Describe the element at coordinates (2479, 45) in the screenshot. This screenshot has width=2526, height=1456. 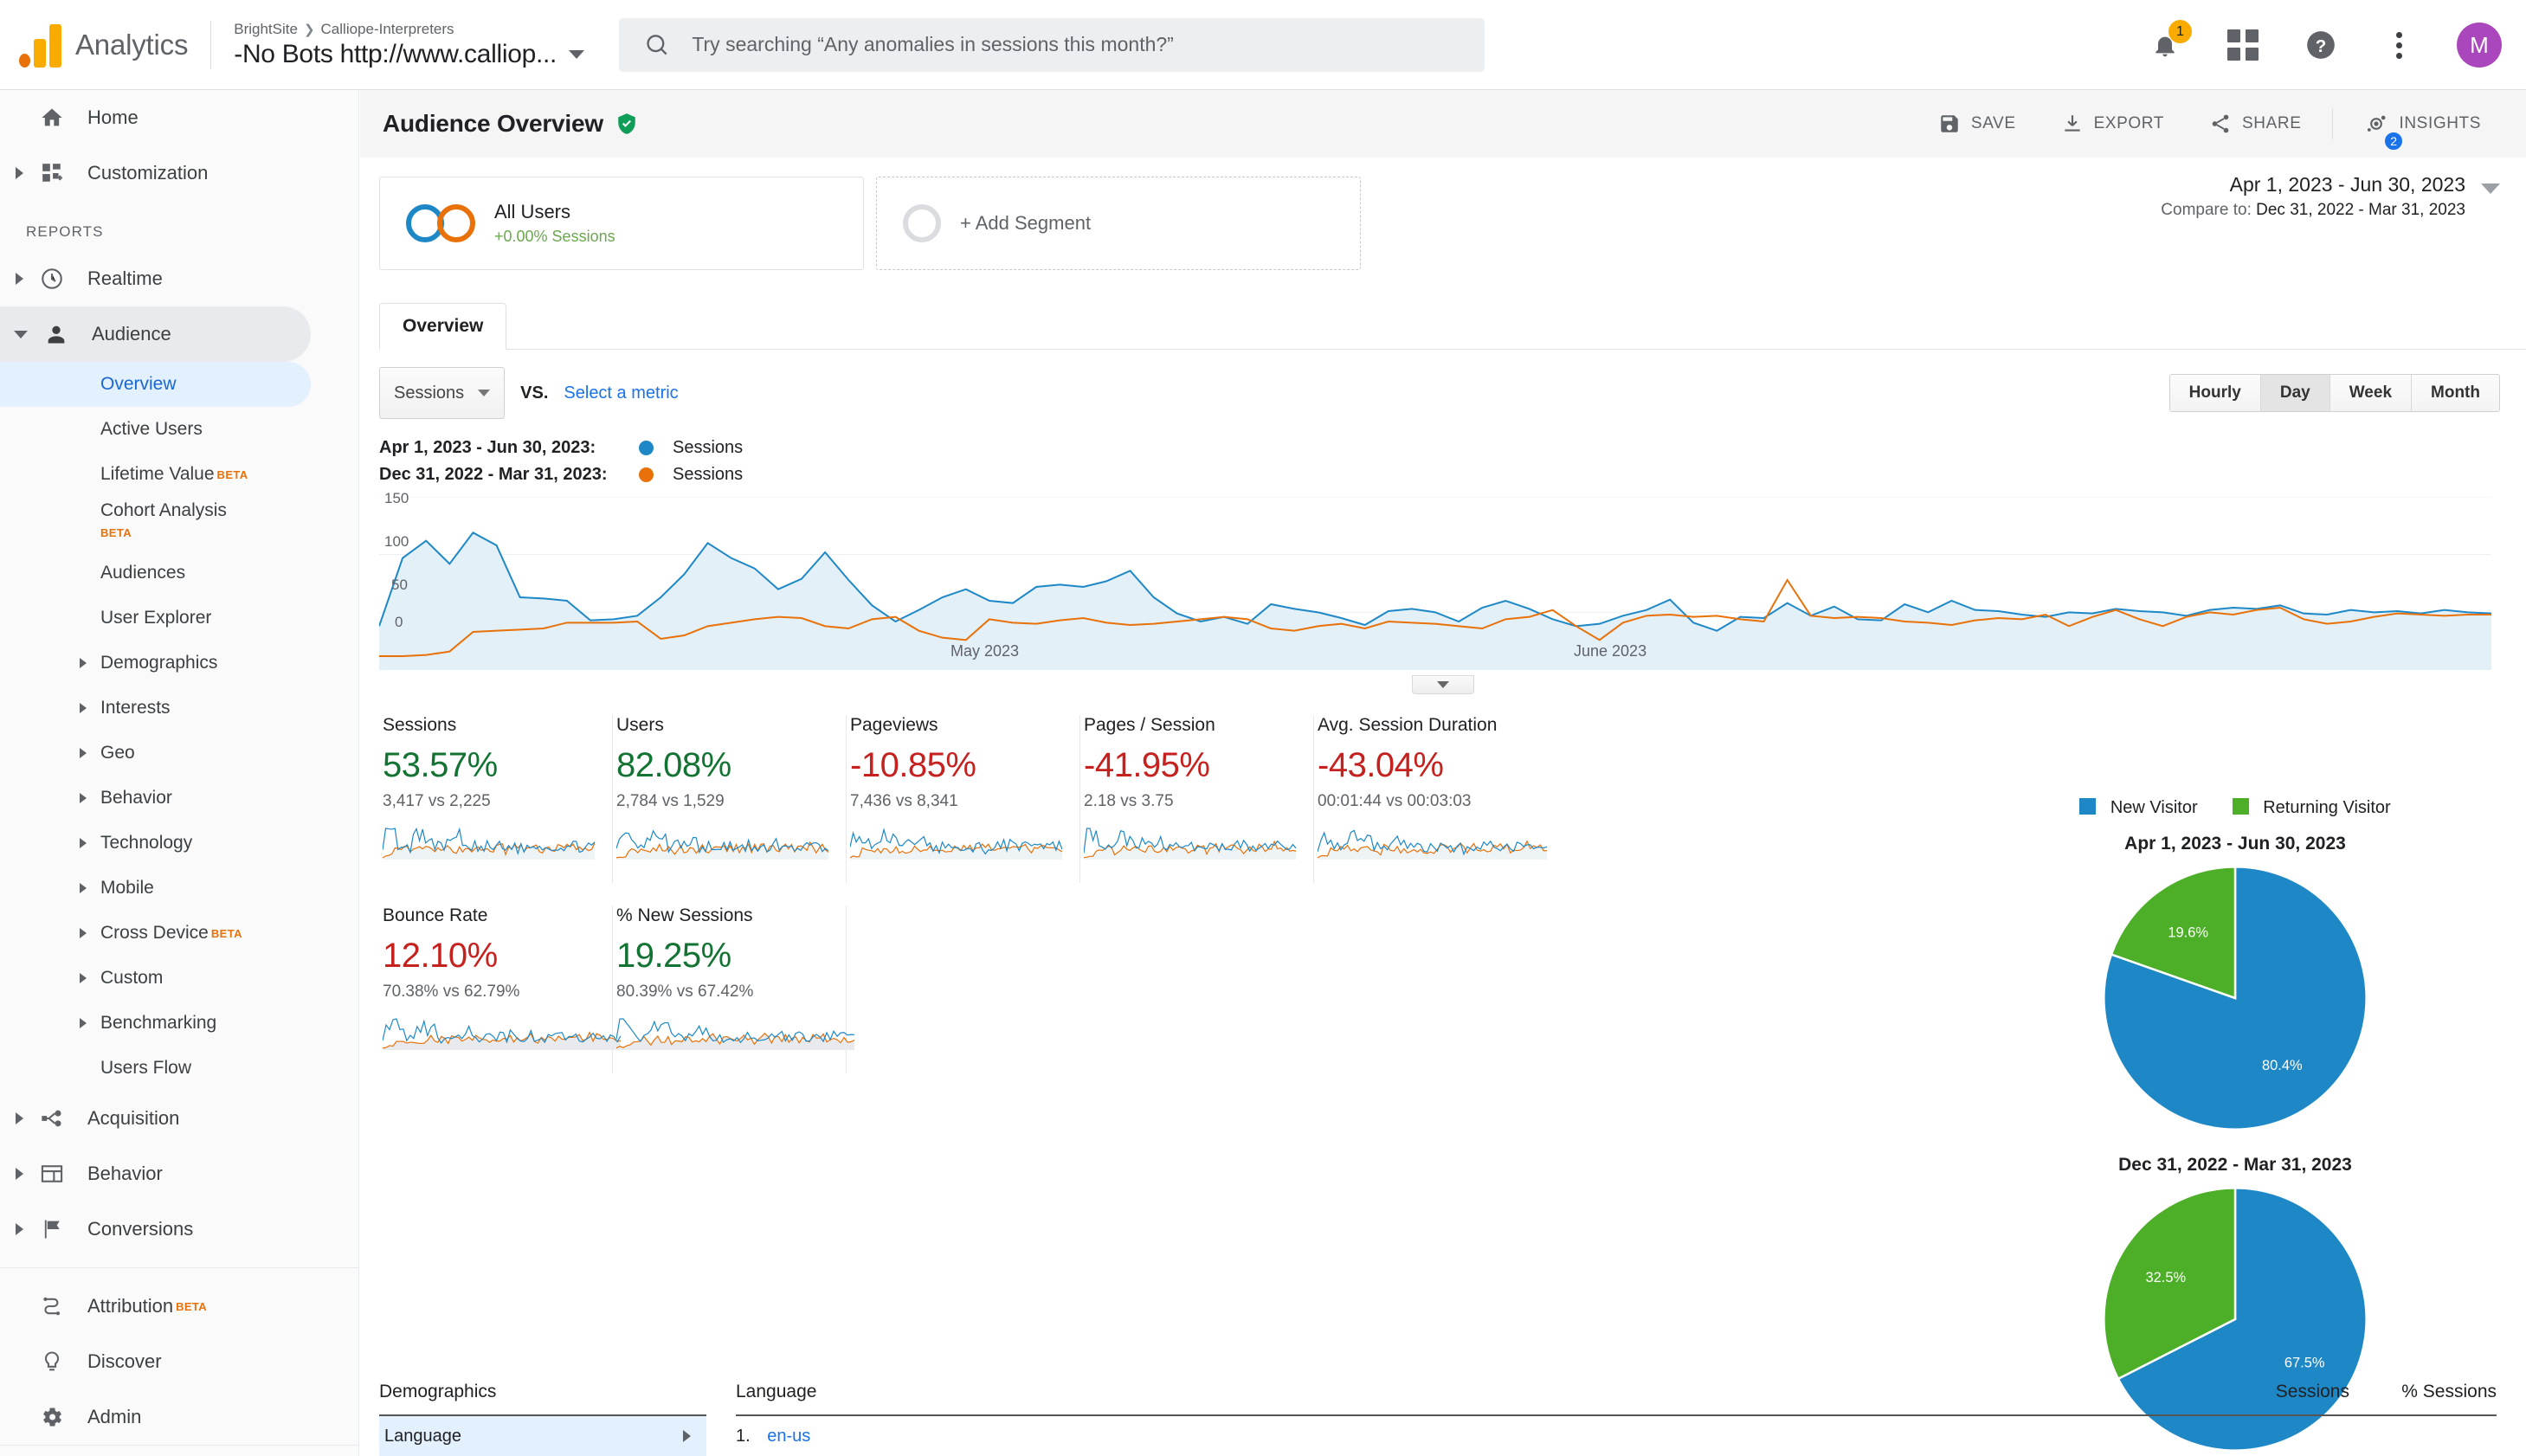
I see `avatar: M` at that location.